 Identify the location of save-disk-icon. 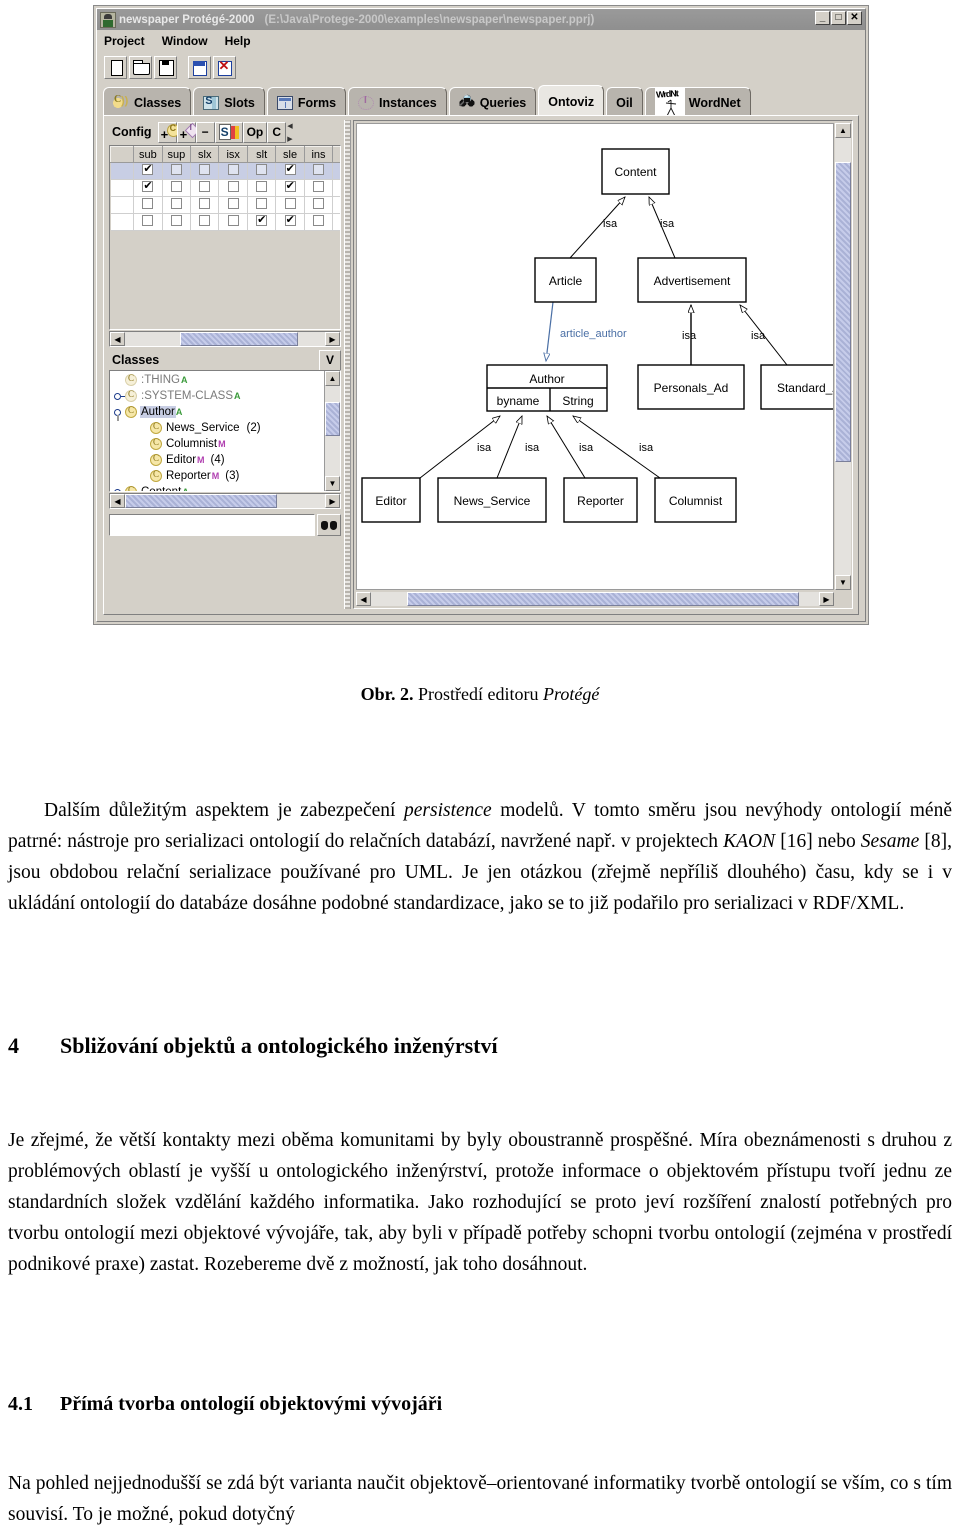
(165, 67).